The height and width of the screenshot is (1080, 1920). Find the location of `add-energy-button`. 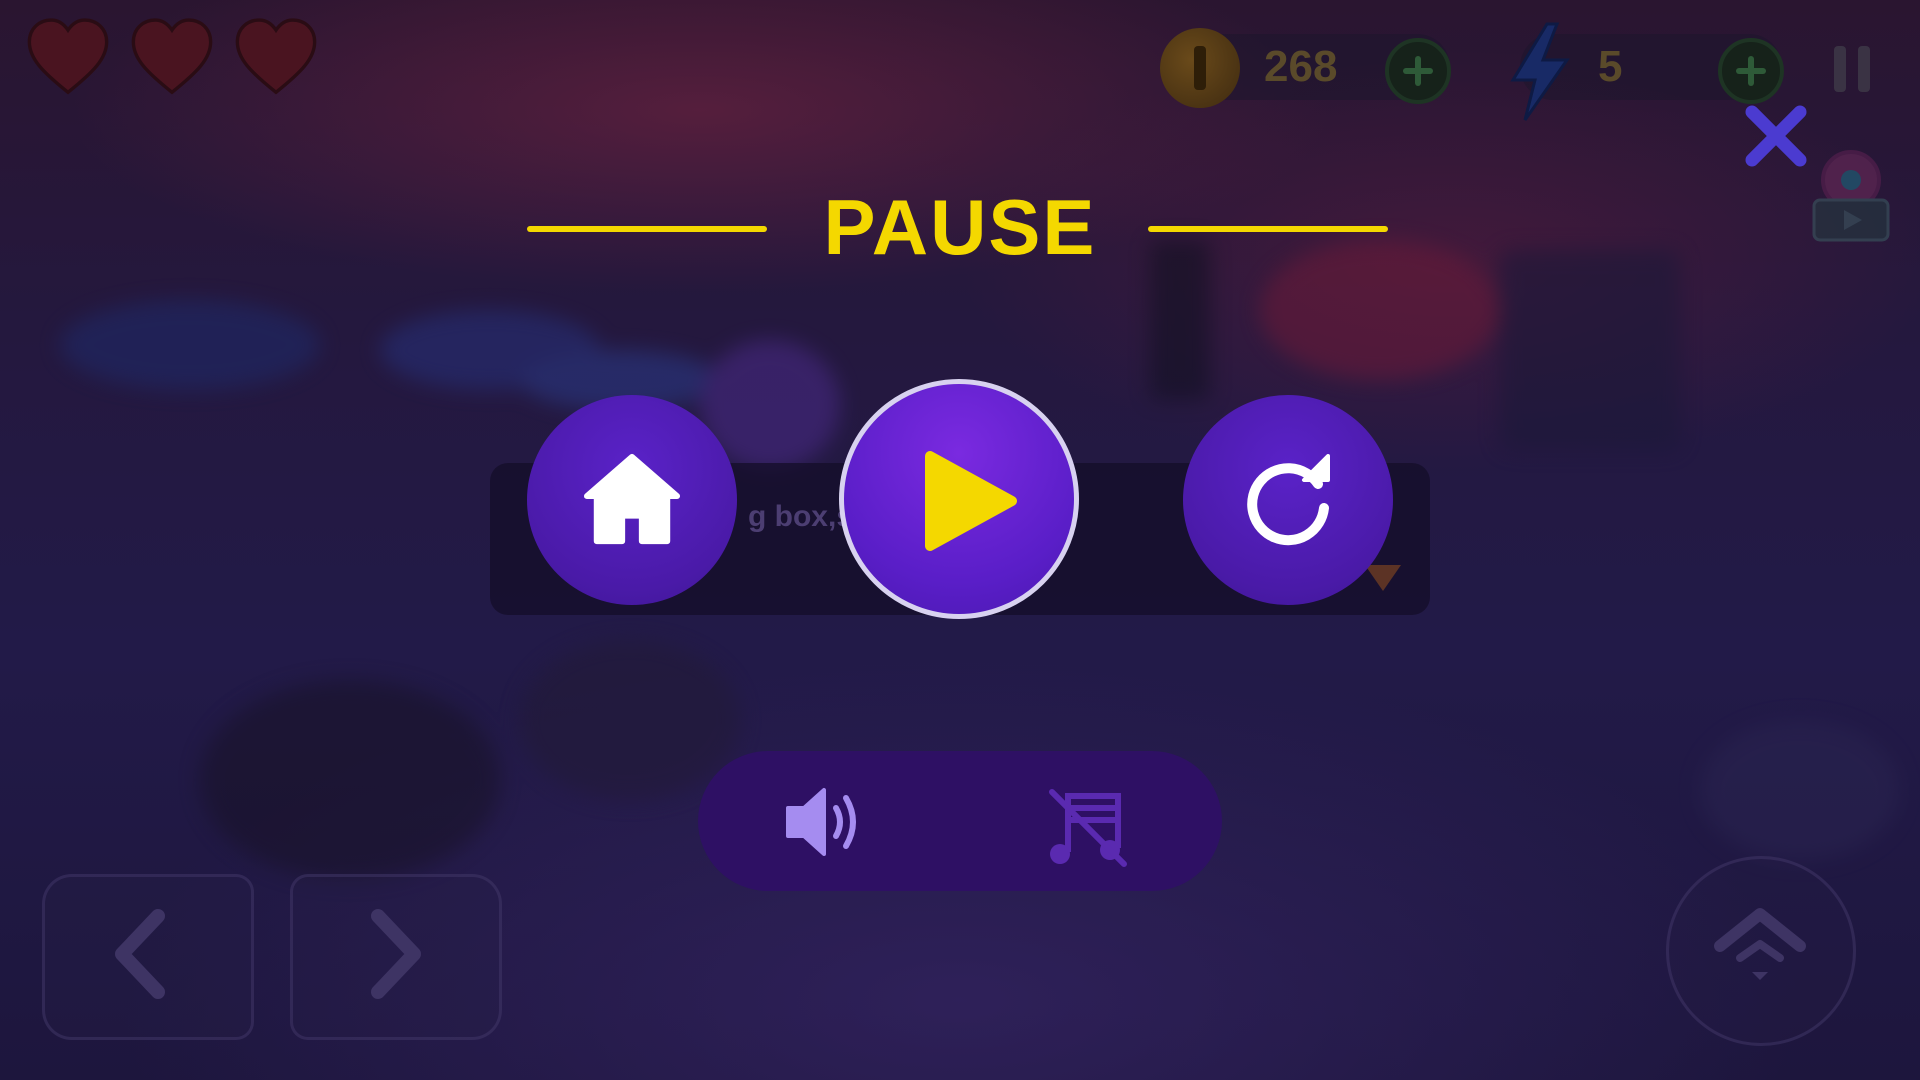

add-energy-button is located at coordinates (1751, 71).